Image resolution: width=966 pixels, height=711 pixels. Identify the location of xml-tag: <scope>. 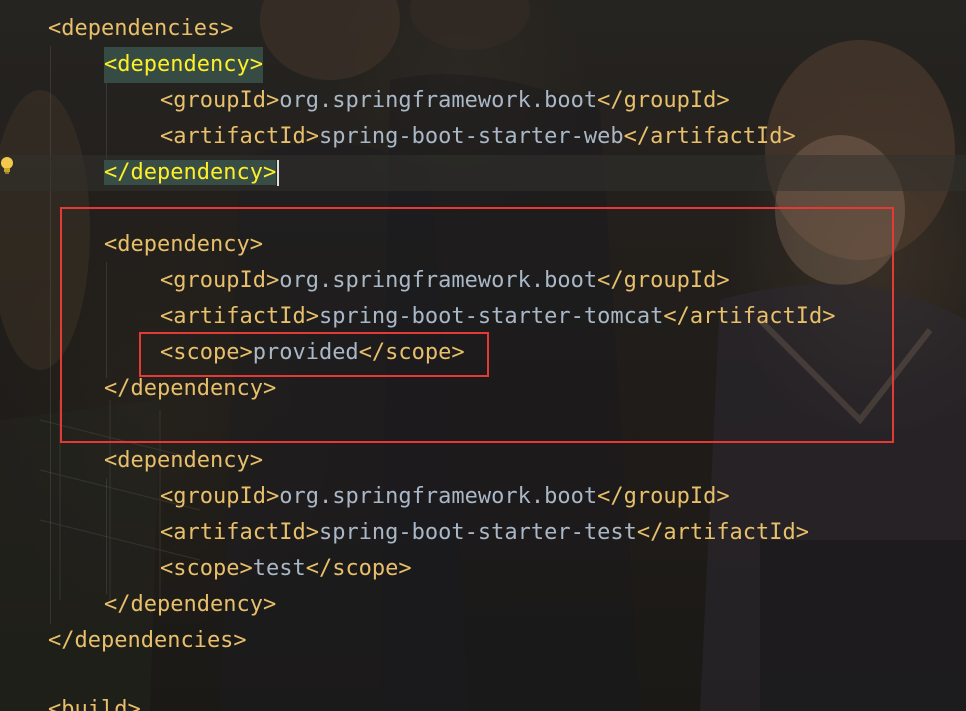
(206, 568).